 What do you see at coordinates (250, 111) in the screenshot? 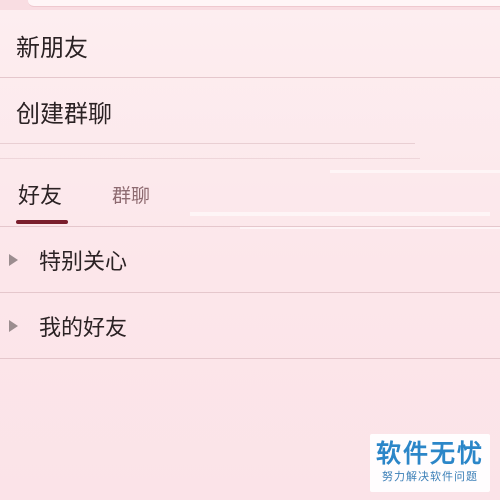
I see `create-group-item: 创建群聊` at bounding box center [250, 111].